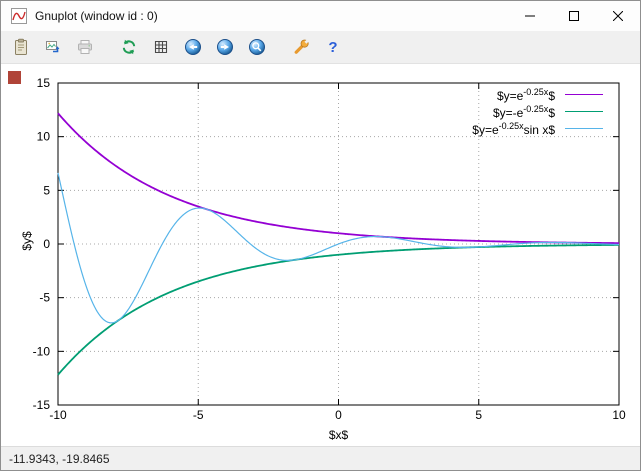  Describe the element at coordinates (42, 405) in the screenshot. I see `y-tick-label: -15` at that location.